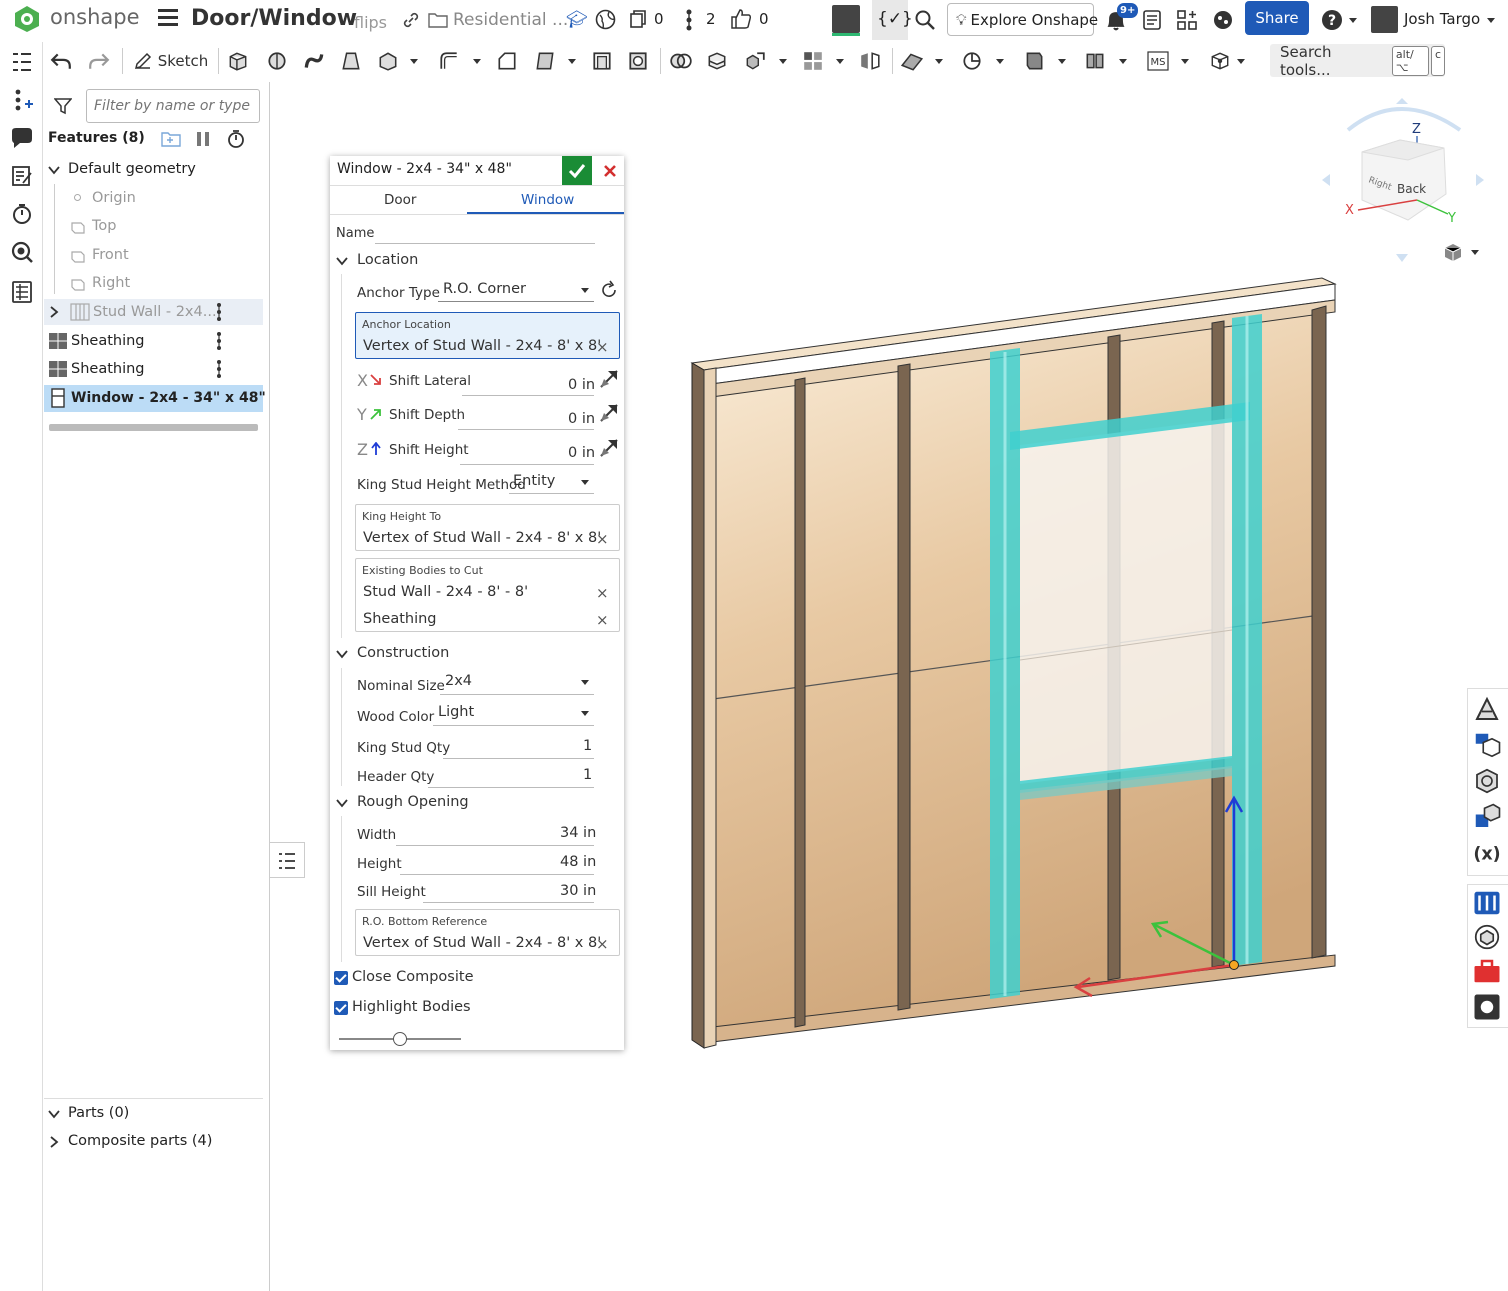  I want to click on ms-chevron-down-icon, so click(1185, 61).